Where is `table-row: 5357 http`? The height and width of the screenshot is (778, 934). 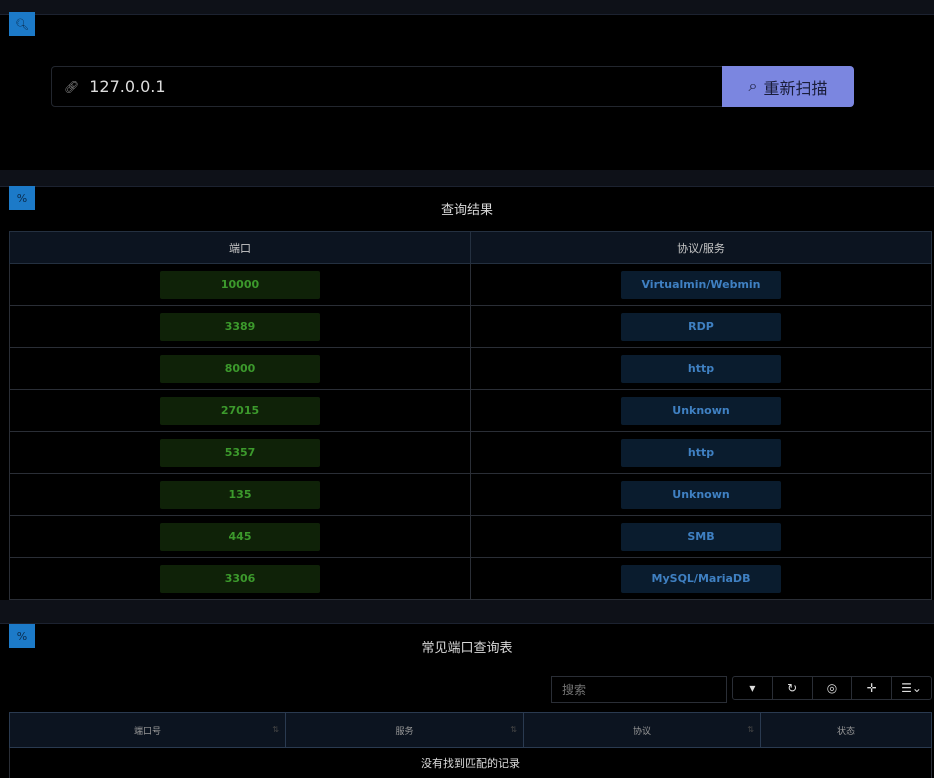 table-row: 5357 http is located at coordinates (470, 452).